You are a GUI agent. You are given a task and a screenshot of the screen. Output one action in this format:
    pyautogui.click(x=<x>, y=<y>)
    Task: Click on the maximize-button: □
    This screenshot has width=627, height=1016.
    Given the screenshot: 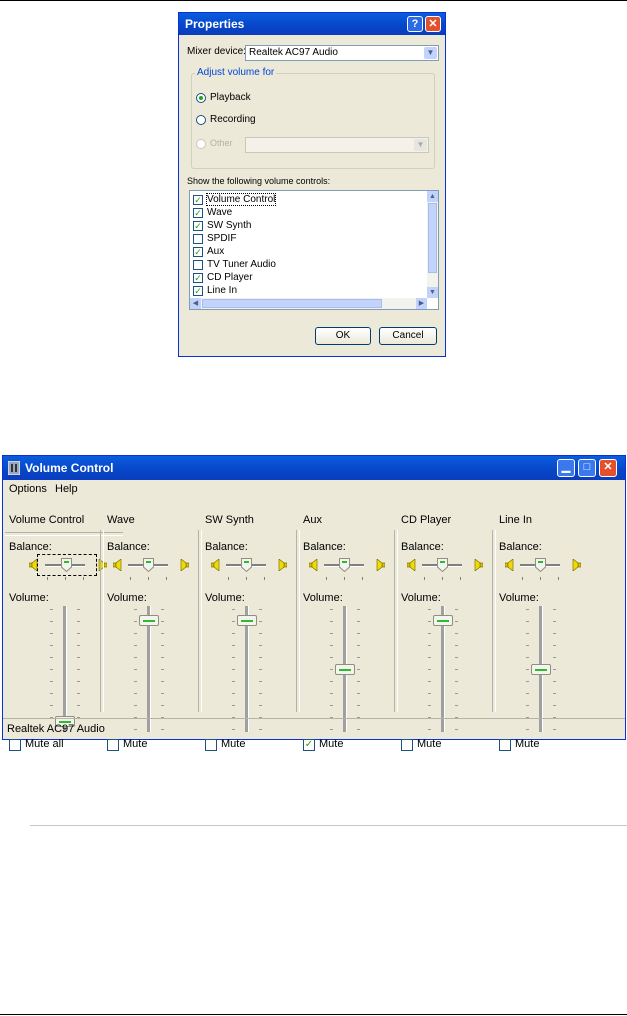 What is the action you would take?
    pyautogui.click(x=587, y=468)
    